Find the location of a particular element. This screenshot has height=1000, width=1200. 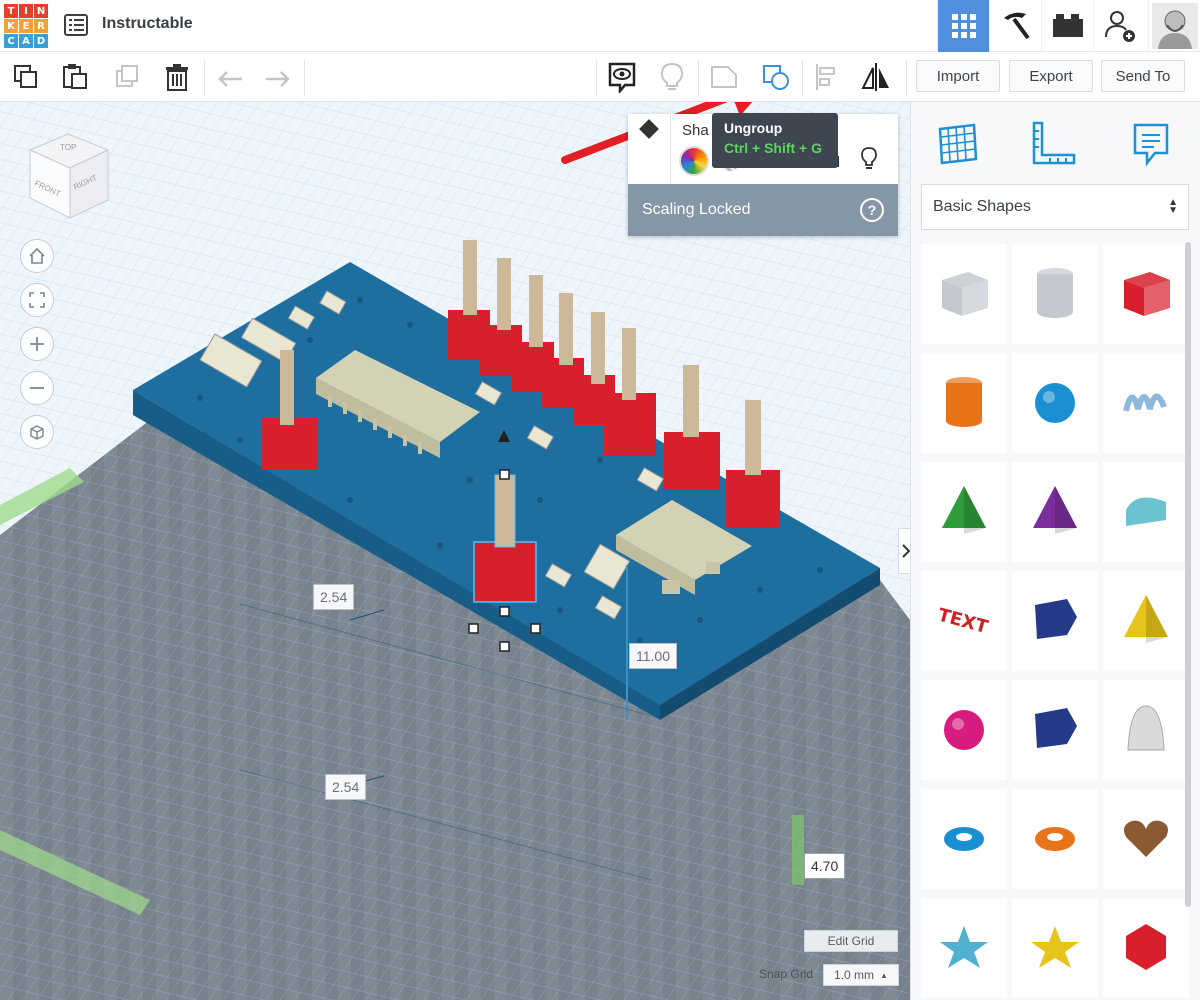

import-button: Import is located at coordinates (958, 76).